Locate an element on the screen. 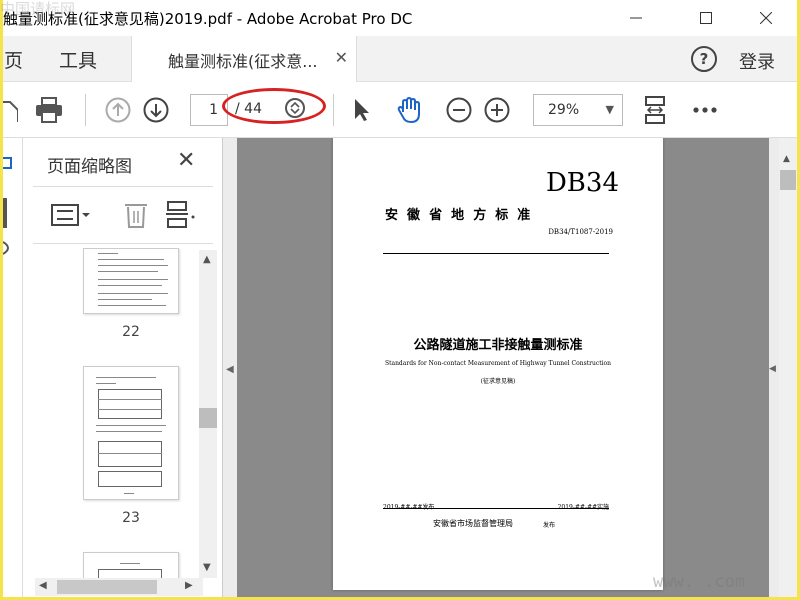  hand-tool-button is located at coordinates (409, 110).